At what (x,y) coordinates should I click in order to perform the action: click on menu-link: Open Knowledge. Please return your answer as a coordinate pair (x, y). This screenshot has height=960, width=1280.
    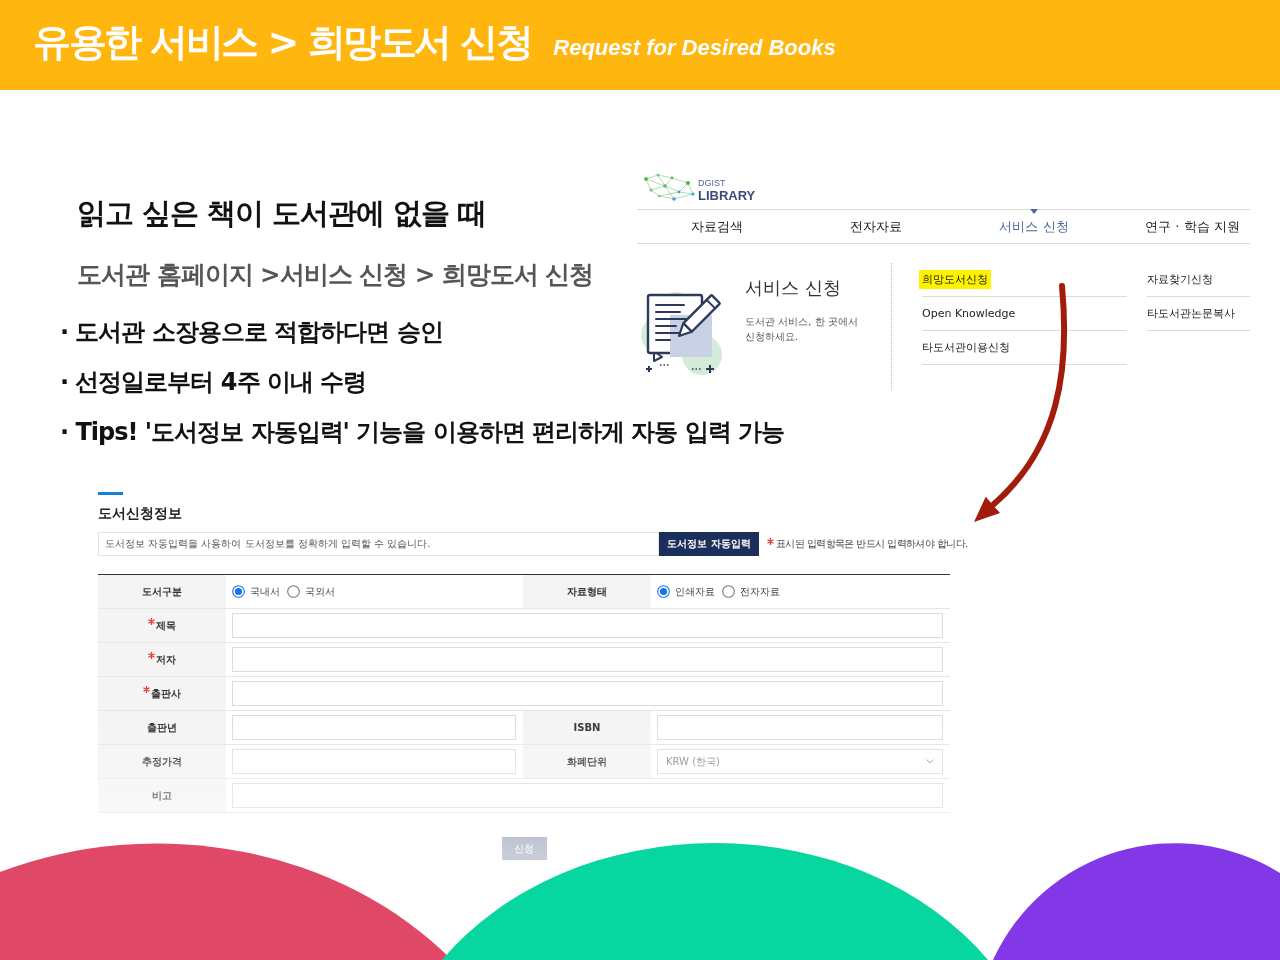
    Looking at the image, I should click on (969, 313).